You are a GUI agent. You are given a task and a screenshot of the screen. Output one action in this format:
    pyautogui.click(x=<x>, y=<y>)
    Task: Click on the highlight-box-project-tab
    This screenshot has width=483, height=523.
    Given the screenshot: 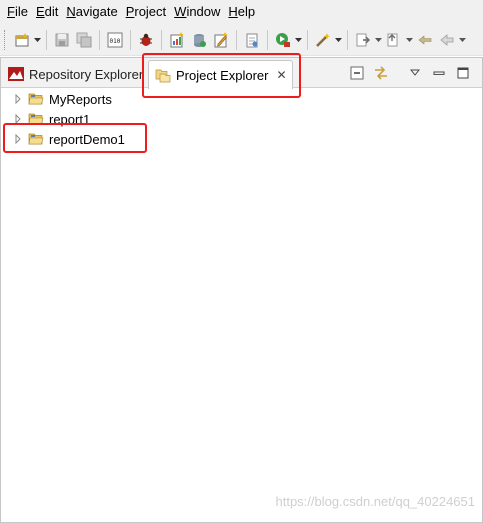 What is the action you would take?
    pyautogui.click(x=221, y=75)
    